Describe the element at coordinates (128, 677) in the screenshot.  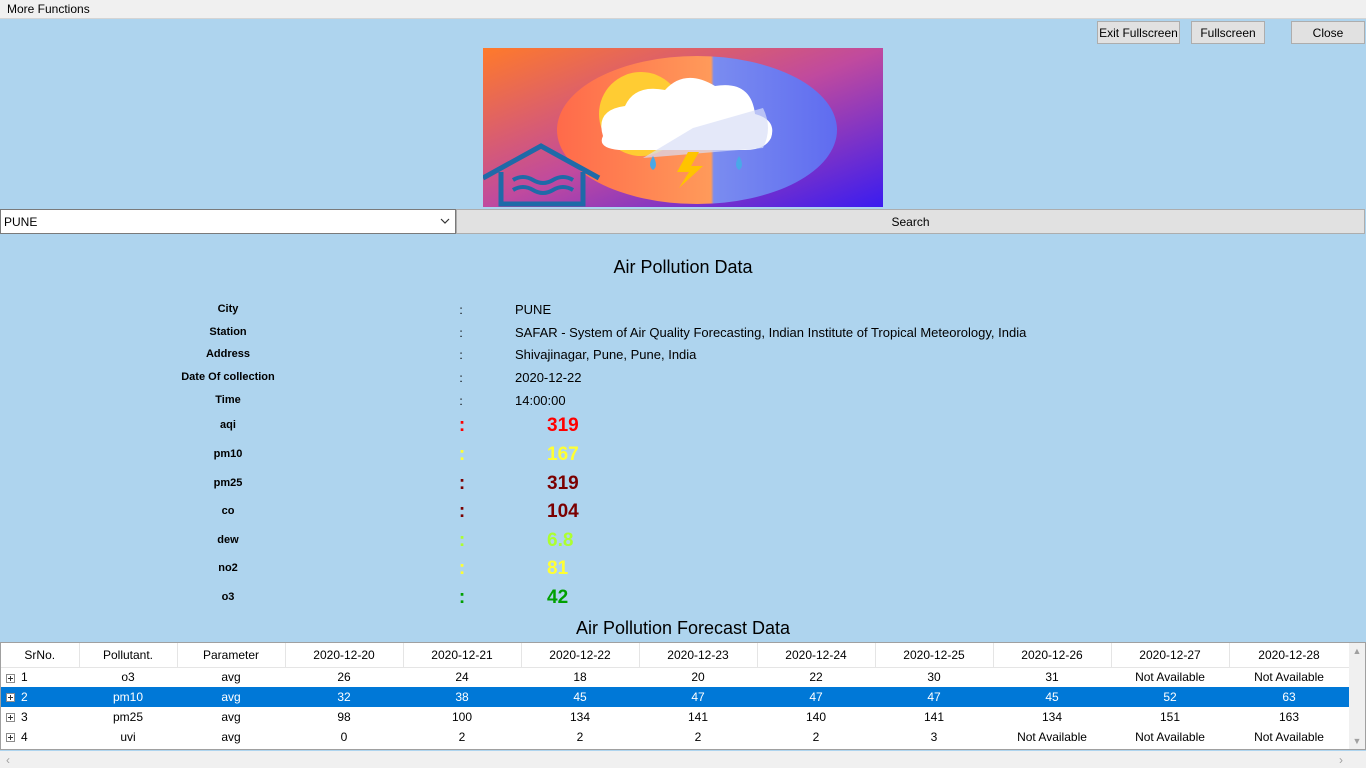
I see `table-cell: o3` at that location.